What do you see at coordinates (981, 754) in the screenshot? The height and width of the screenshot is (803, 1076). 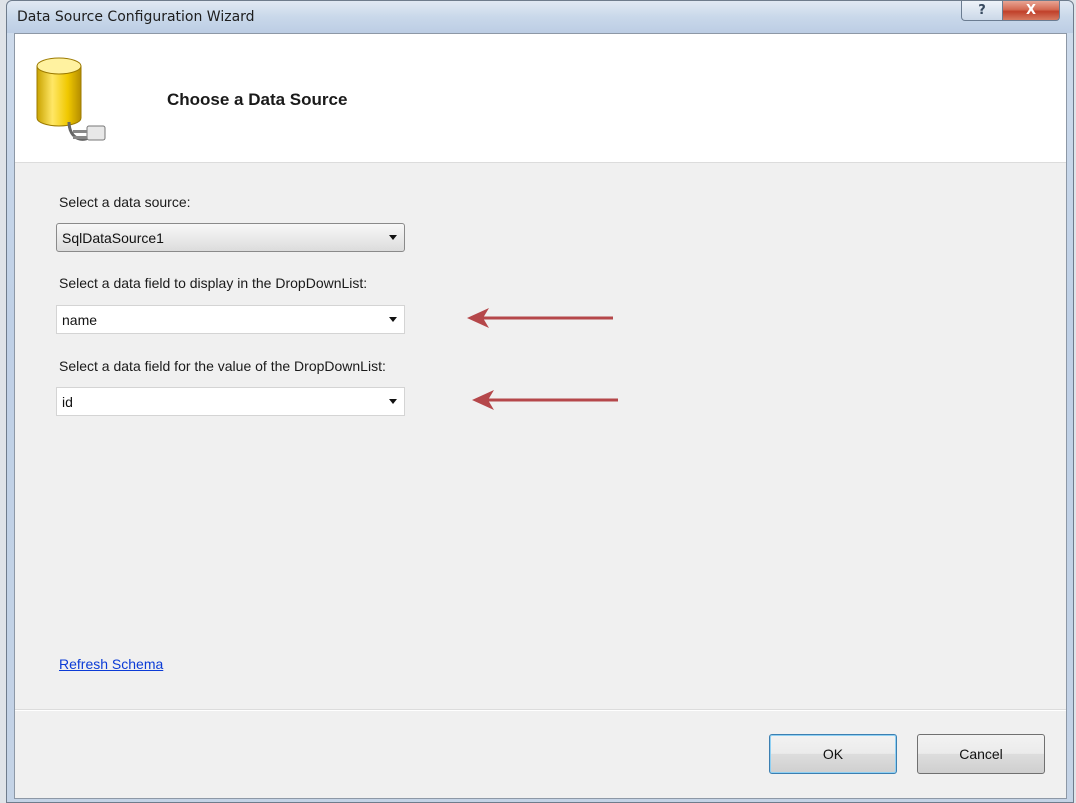 I see `cancel-button: Cancel` at bounding box center [981, 754].